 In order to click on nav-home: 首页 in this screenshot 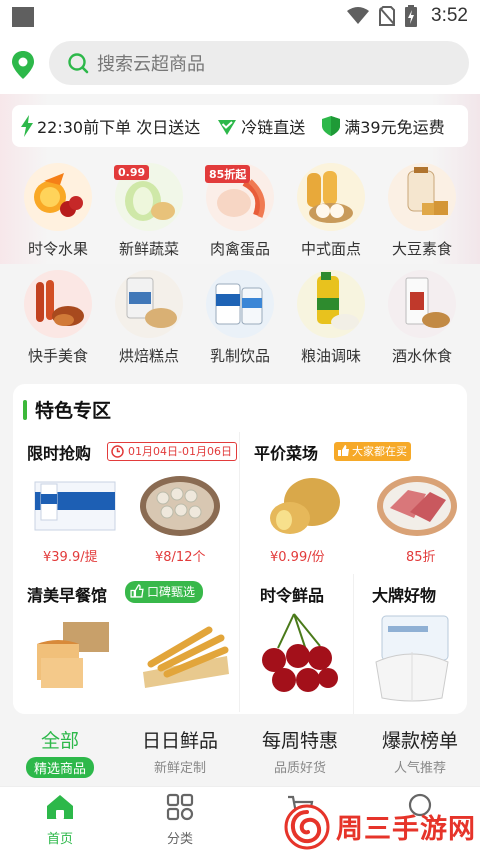, I will do `click(60, 820)`.